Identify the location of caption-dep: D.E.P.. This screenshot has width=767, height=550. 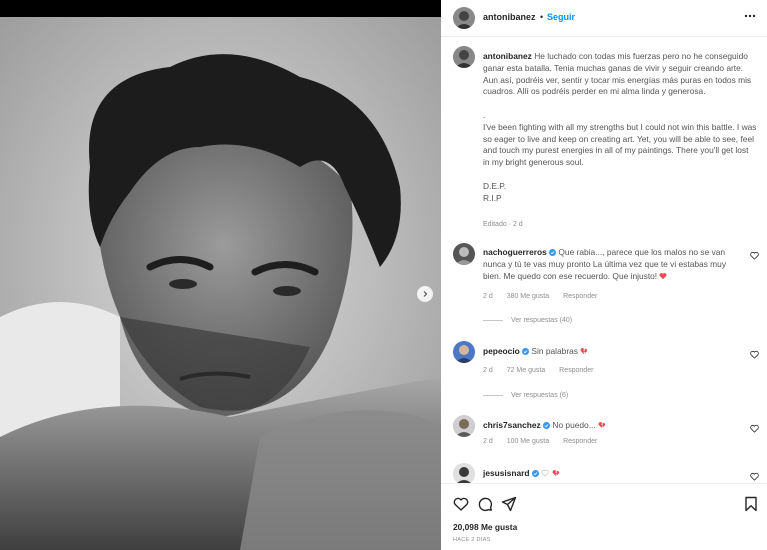
(495, 185).